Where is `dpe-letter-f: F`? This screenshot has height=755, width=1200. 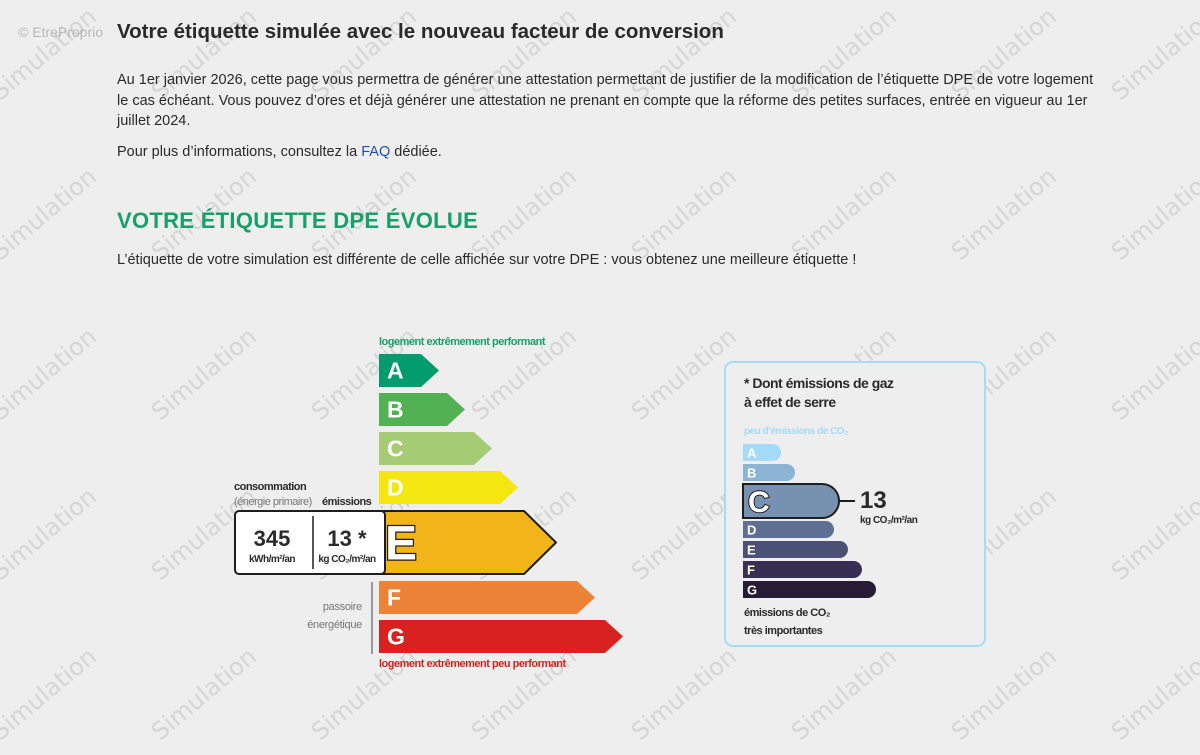
dpe-letter-f: F is located at coordinates (394, 598).